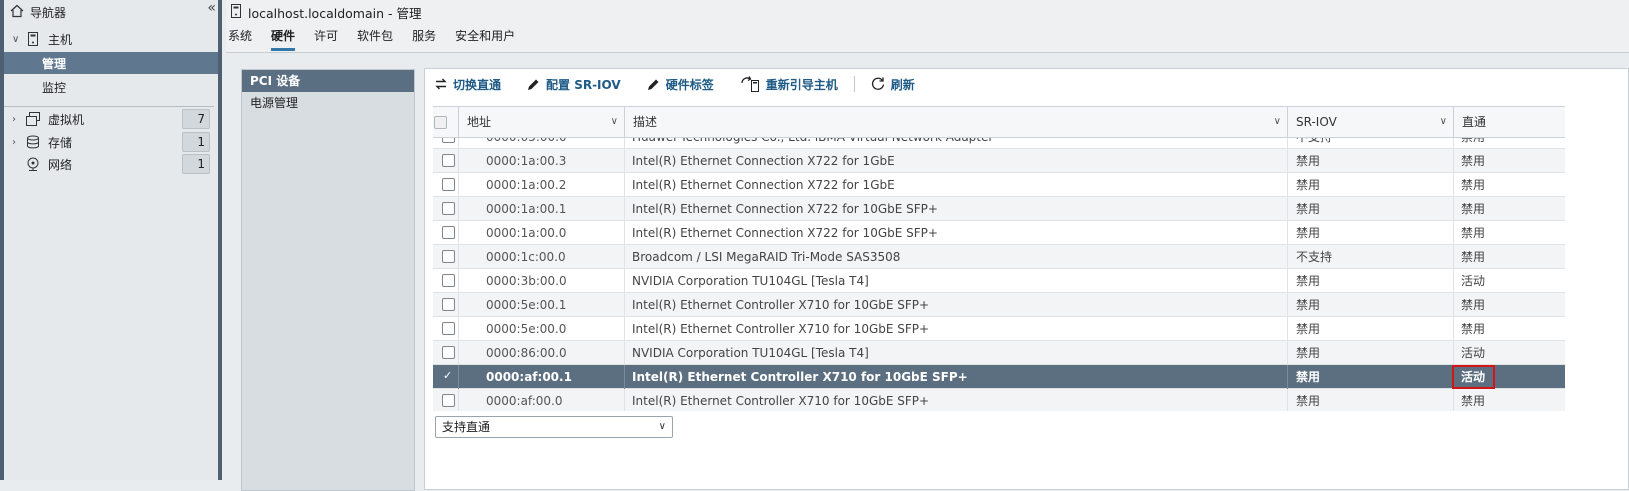  What do you see at coordinates (126, 87) in the screenshot?
I see `nav-item-monitor: 监控` at bounding box center [126, 87].